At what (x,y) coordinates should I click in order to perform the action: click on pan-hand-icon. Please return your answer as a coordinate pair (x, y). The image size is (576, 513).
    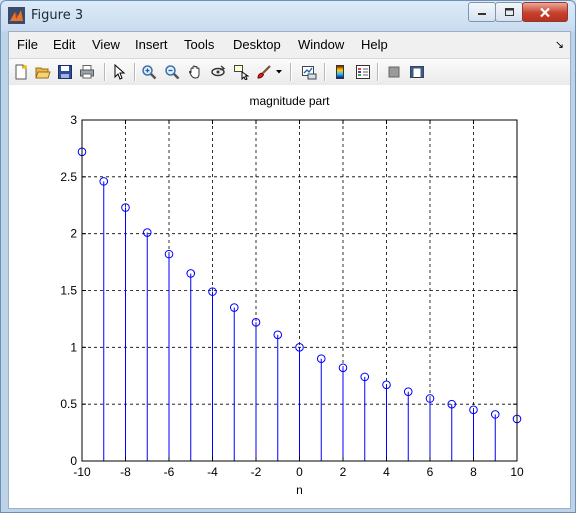
    Looking at the image, I should click on (194, 72).